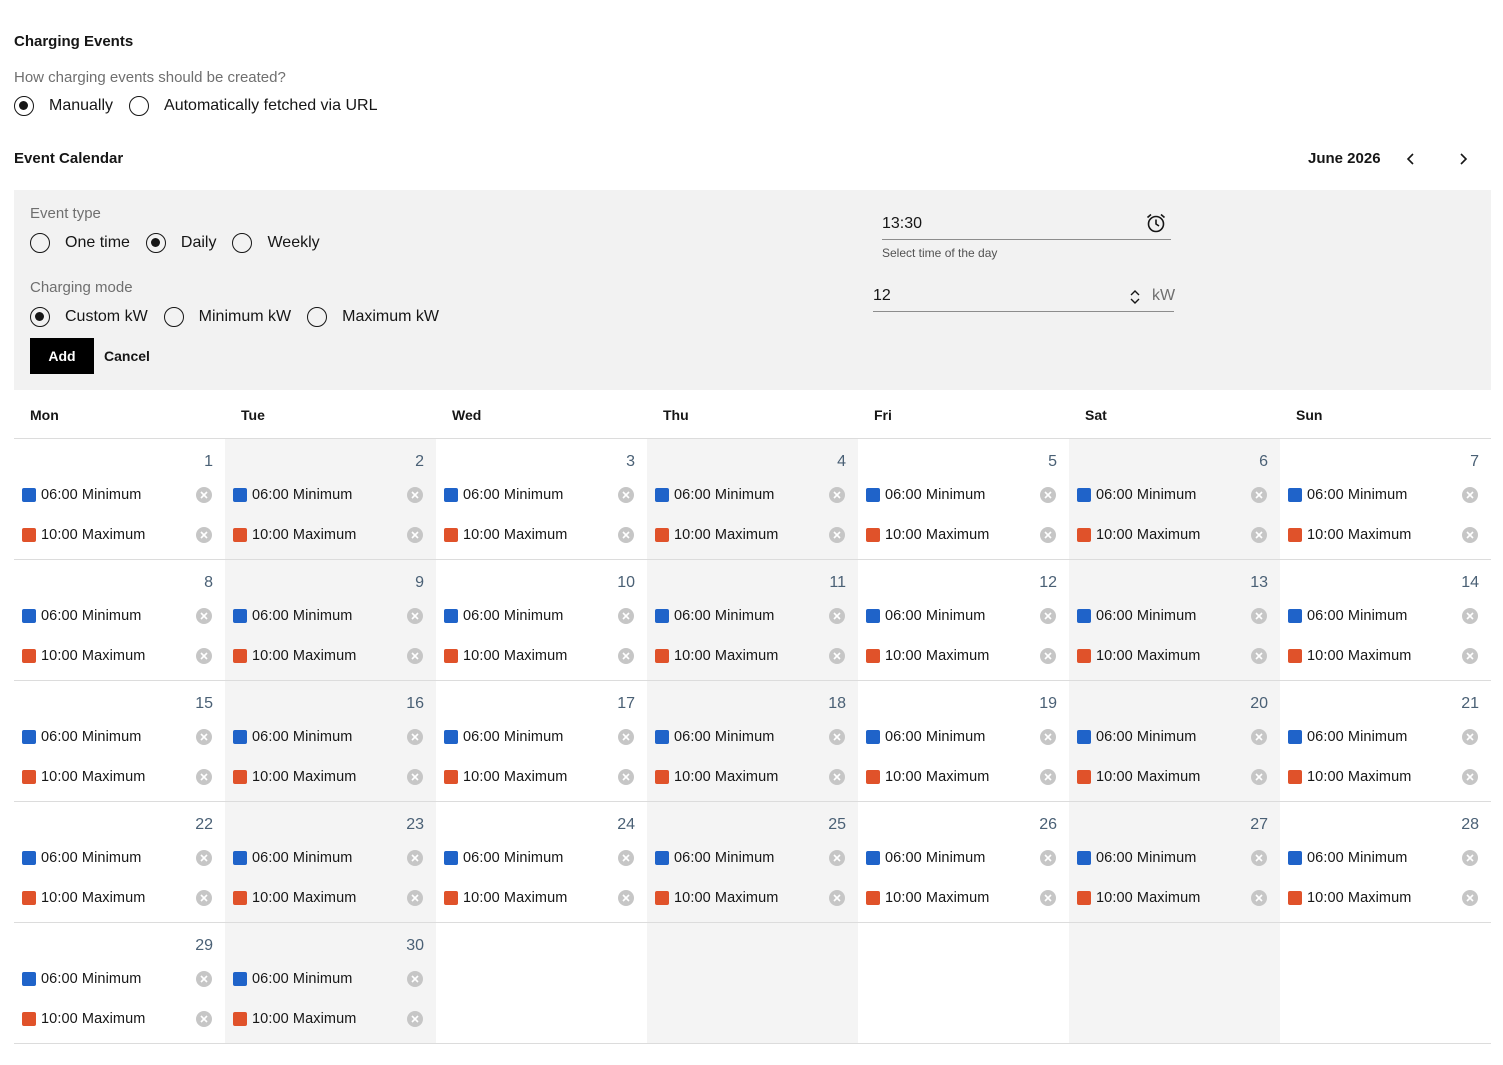  What do you see at coordinates (882, 296) in the screenshot?
I see `kw-value: 12` at bounding box center [882, 296].